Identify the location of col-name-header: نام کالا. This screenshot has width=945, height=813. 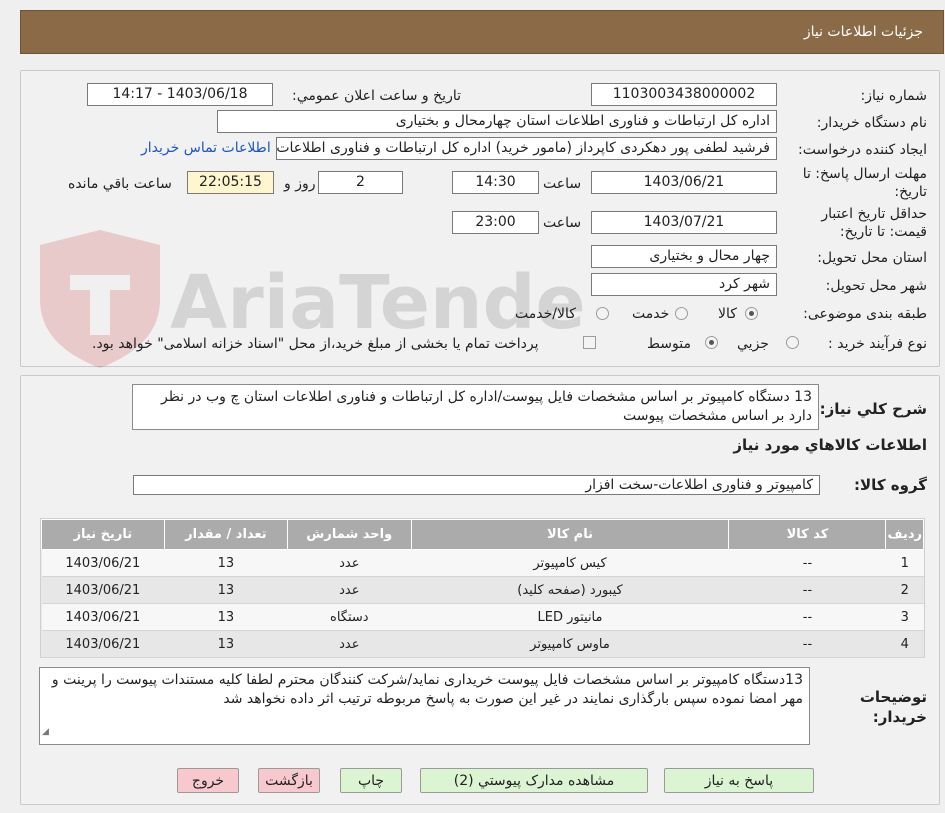
(570, 534).